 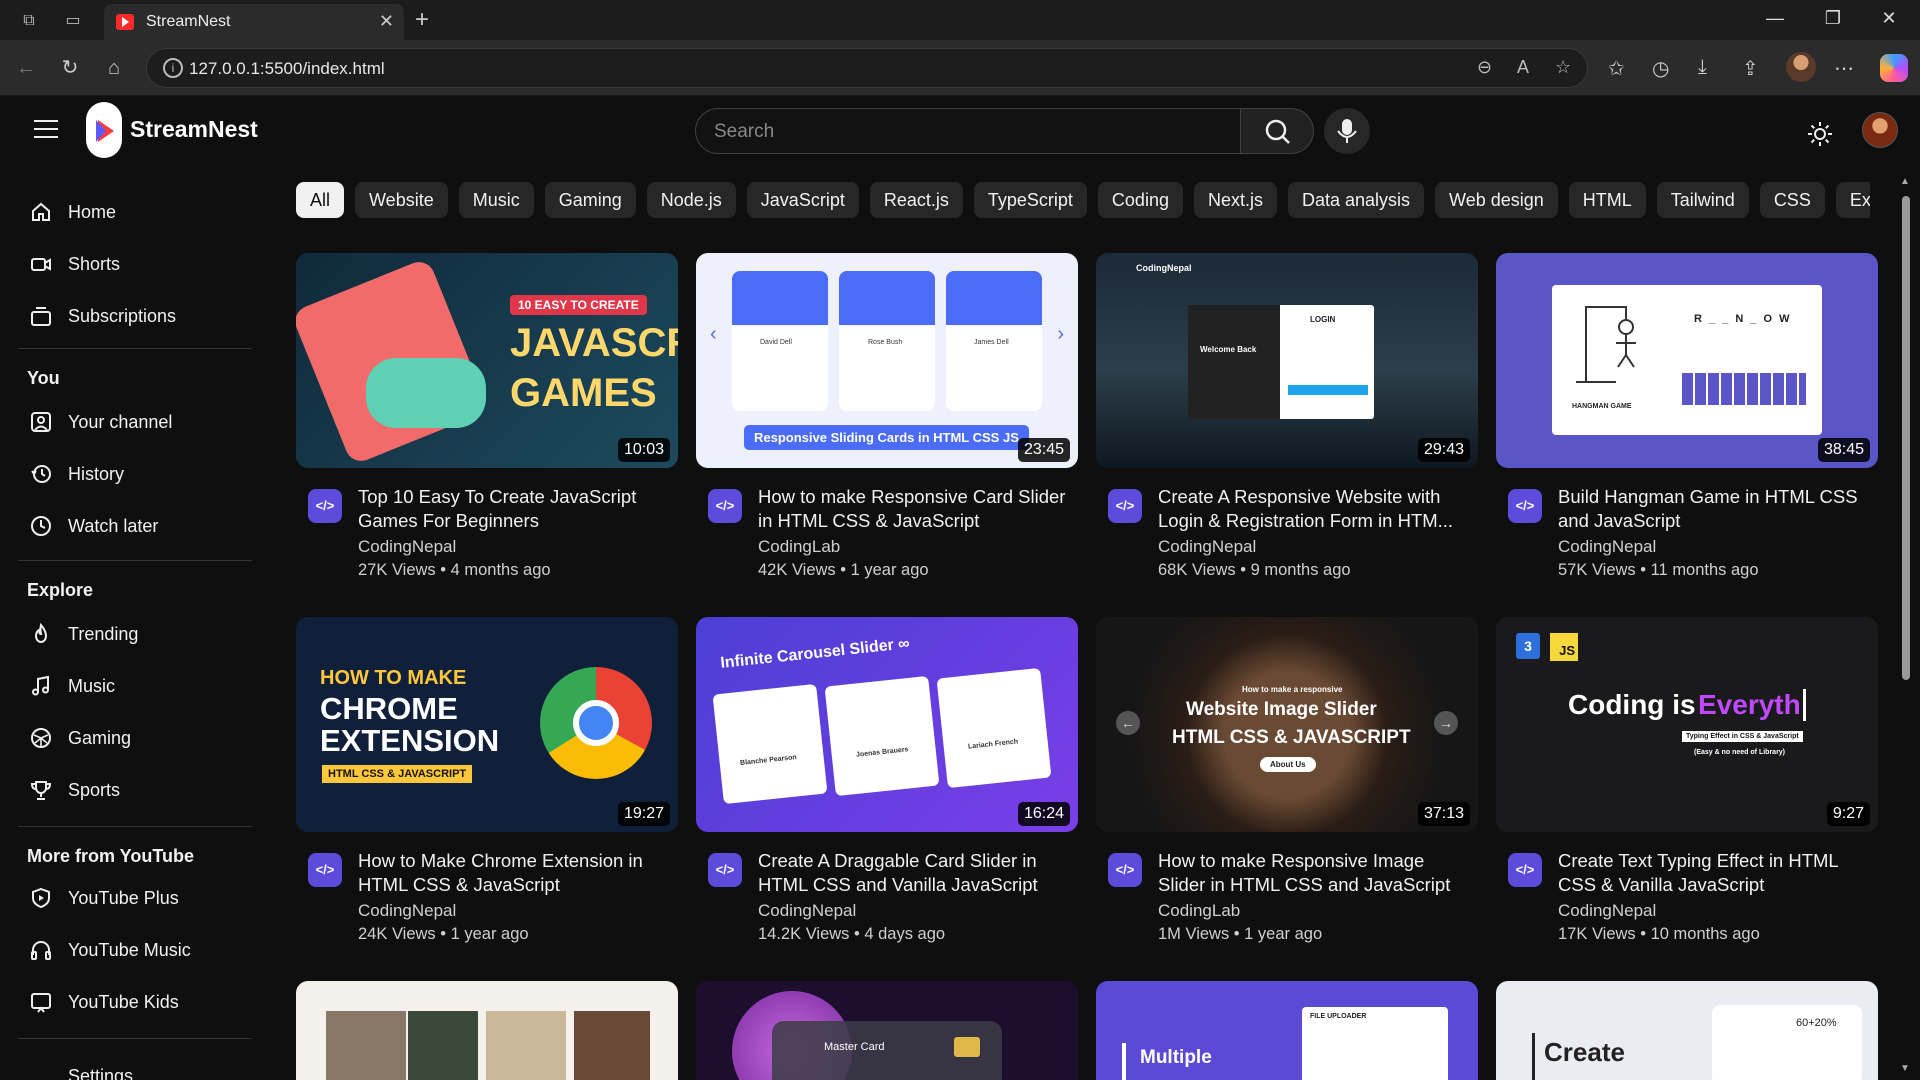 I want to click on video-thumbnail, so click(x=487, y=1030).